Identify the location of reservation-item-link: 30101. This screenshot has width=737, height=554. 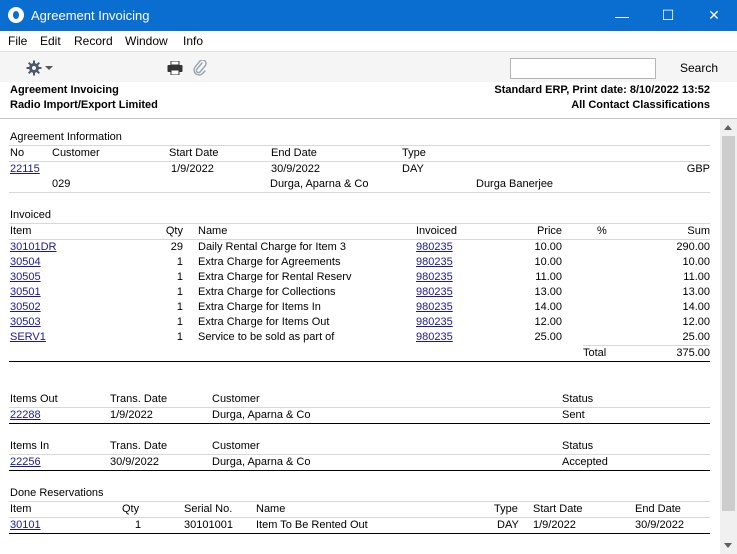
(25, 525).